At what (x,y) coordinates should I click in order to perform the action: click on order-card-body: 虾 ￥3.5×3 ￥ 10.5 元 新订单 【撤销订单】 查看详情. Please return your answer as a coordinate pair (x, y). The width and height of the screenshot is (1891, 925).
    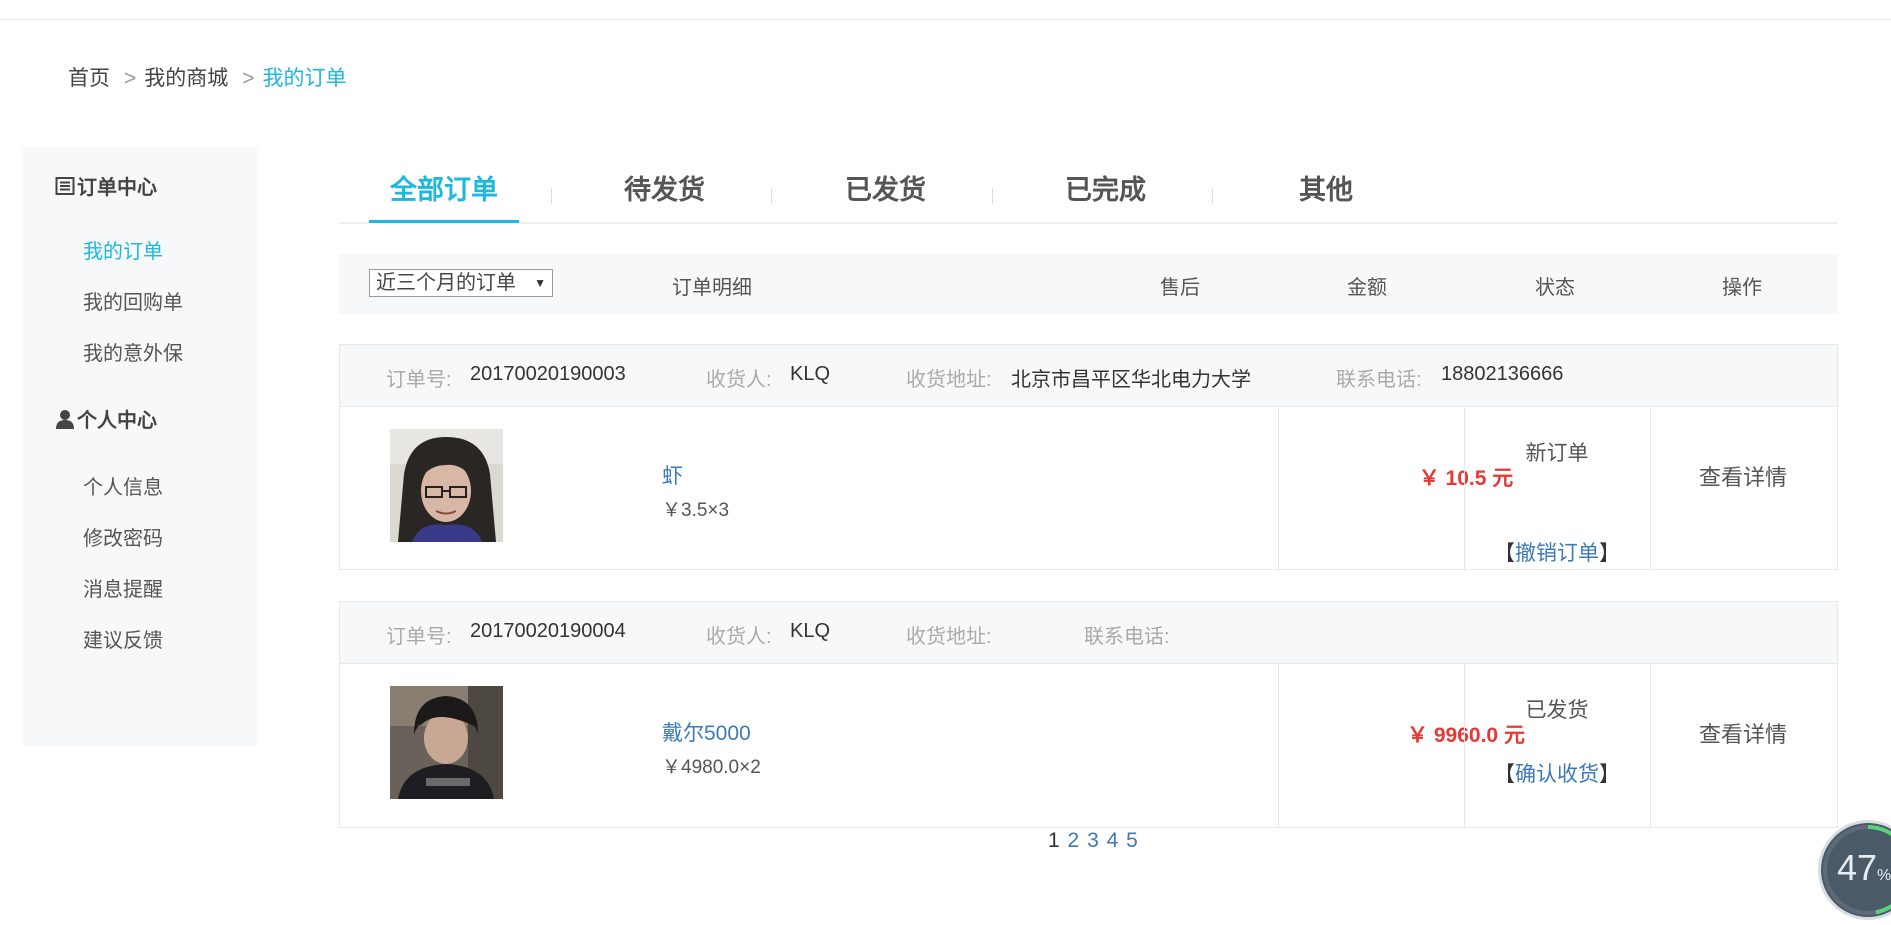
    Looking at the image, I should click on (1088, 489).